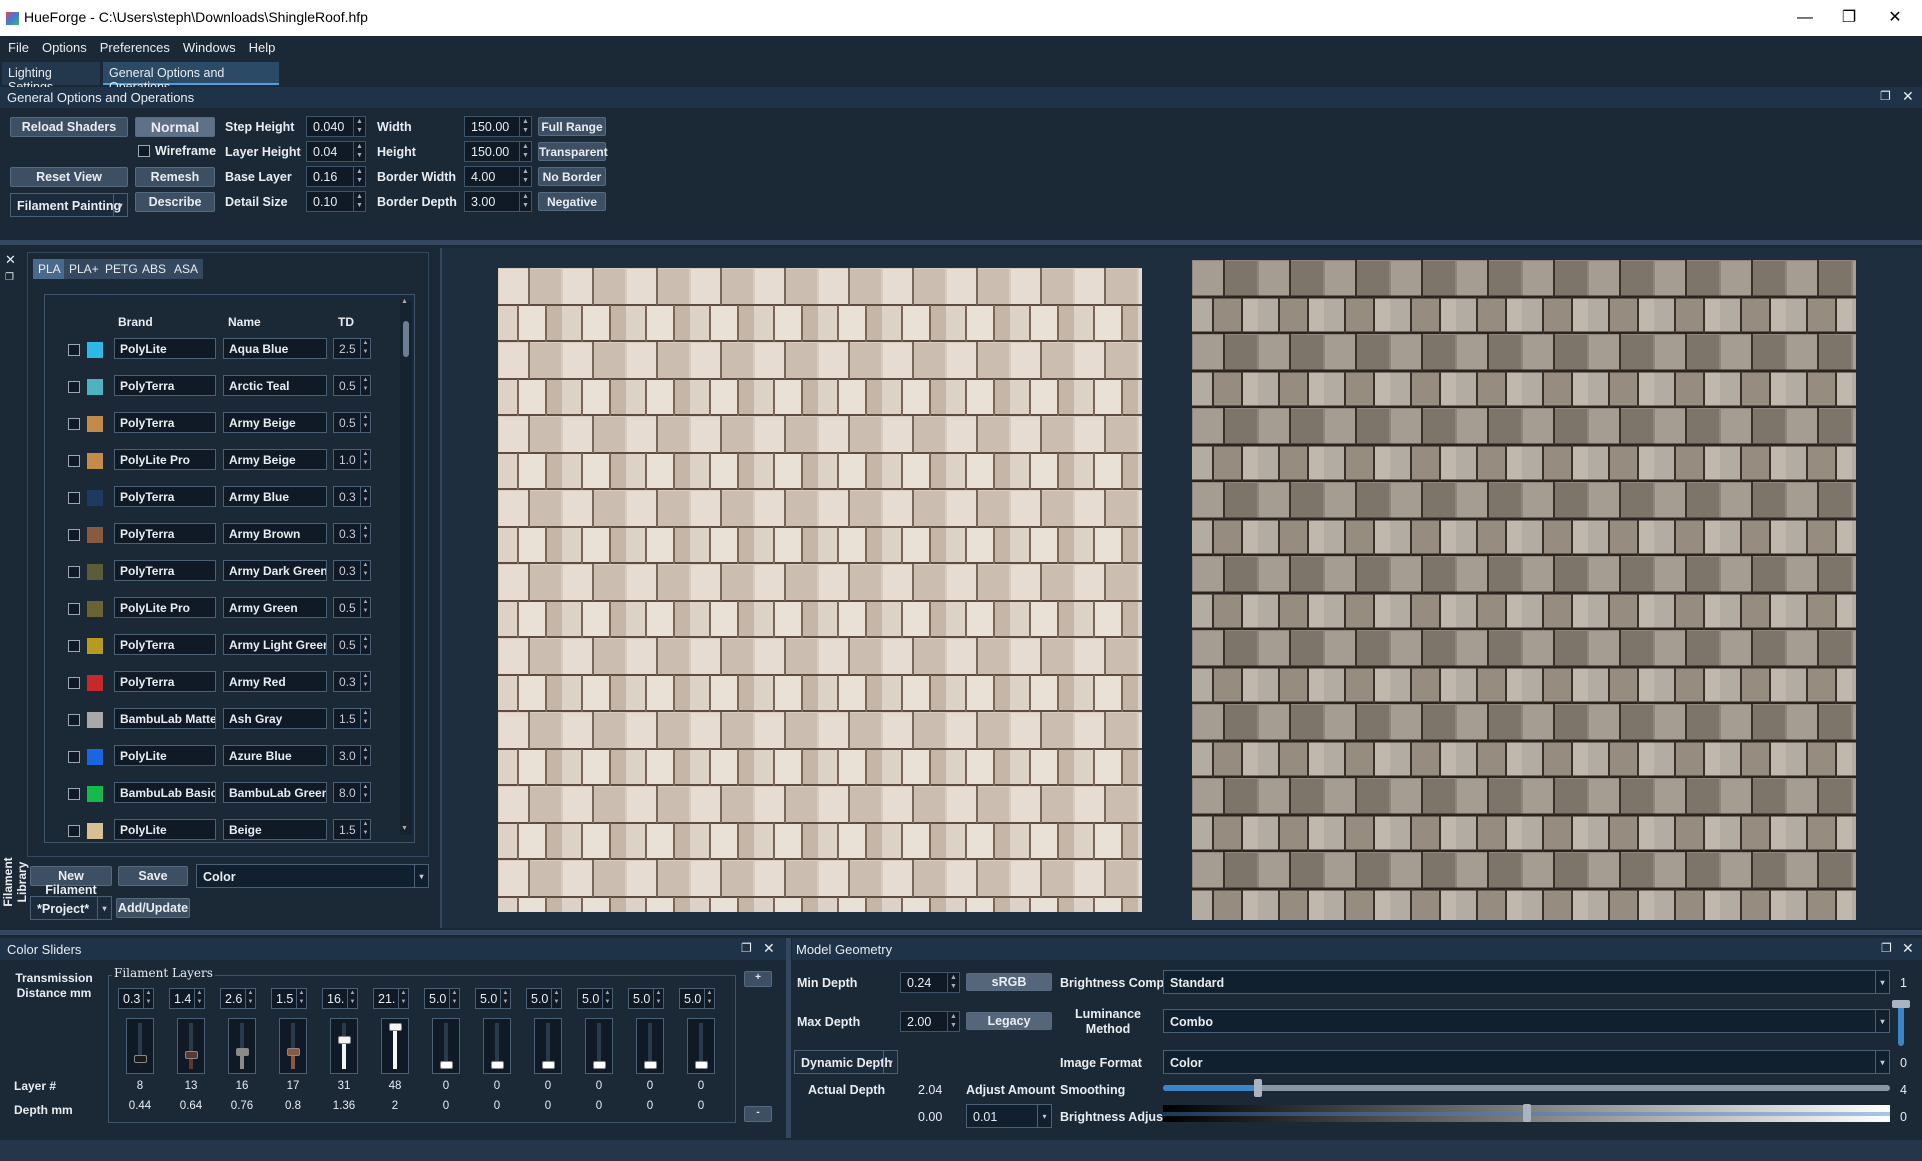 The height and width of the screenshot is (1161, 1922). I want to click on td-input: 1.5 ▲ ▼, so click(289, 998).